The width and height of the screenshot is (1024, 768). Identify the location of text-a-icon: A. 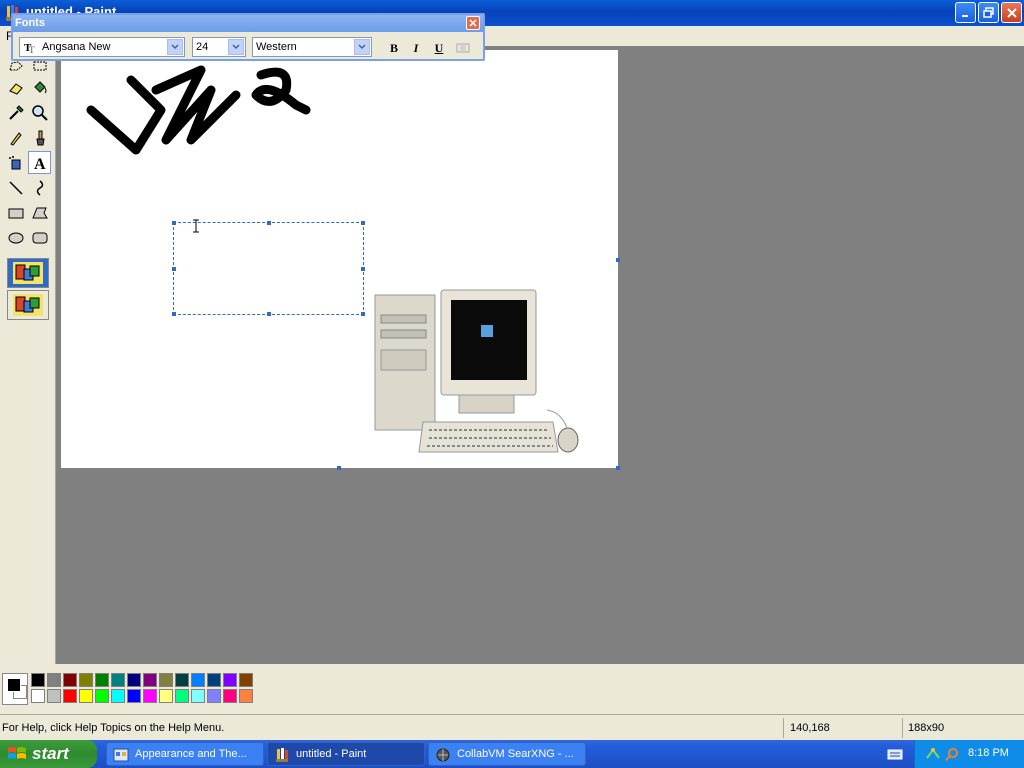
(40, 163).